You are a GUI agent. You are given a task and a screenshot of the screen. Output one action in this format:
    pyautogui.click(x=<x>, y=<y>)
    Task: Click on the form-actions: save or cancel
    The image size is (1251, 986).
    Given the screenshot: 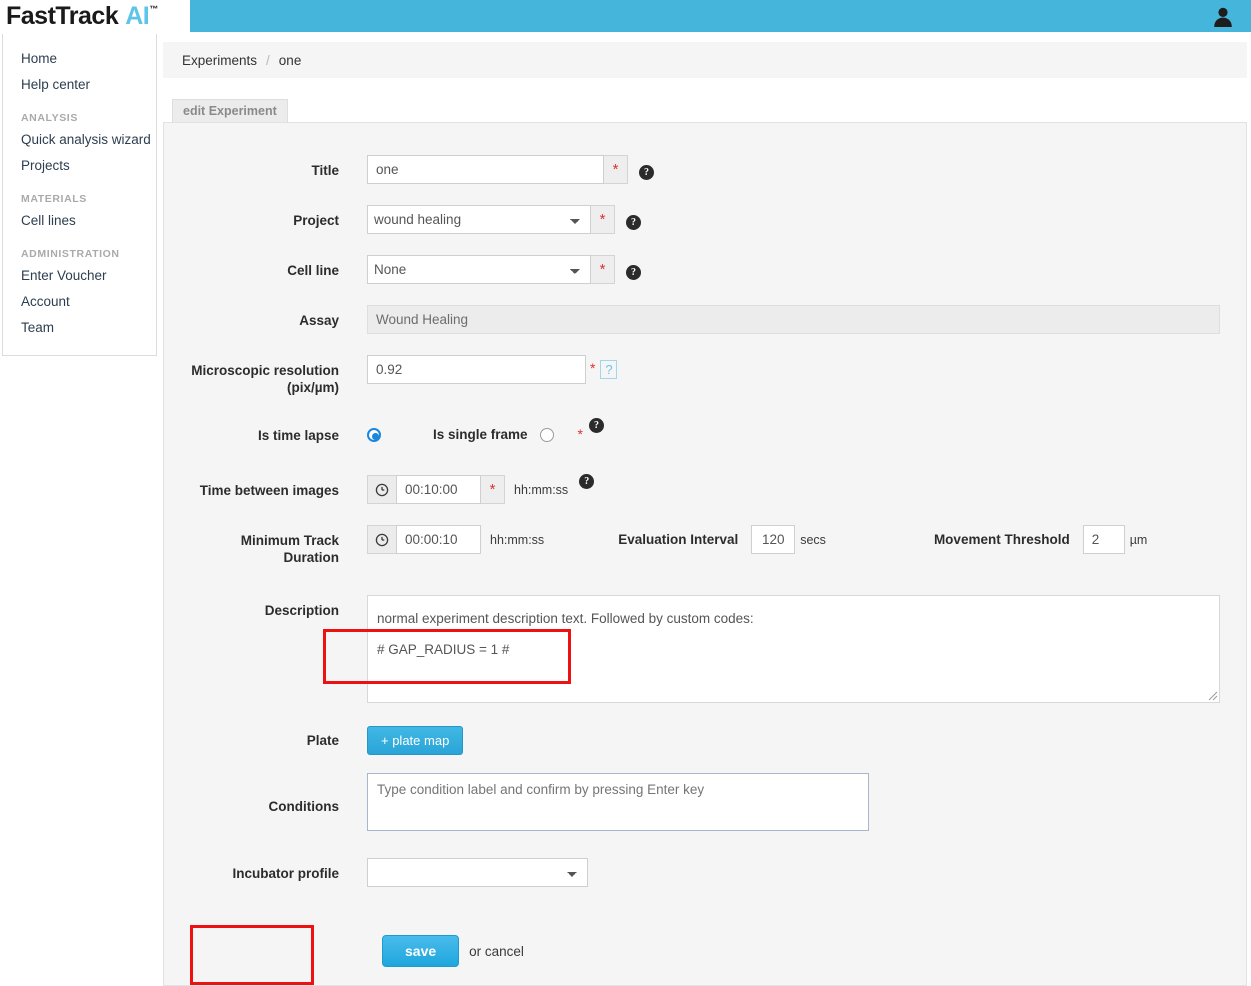 What is the action you would take?
    pyautogui.click(x=354, y=951)
    